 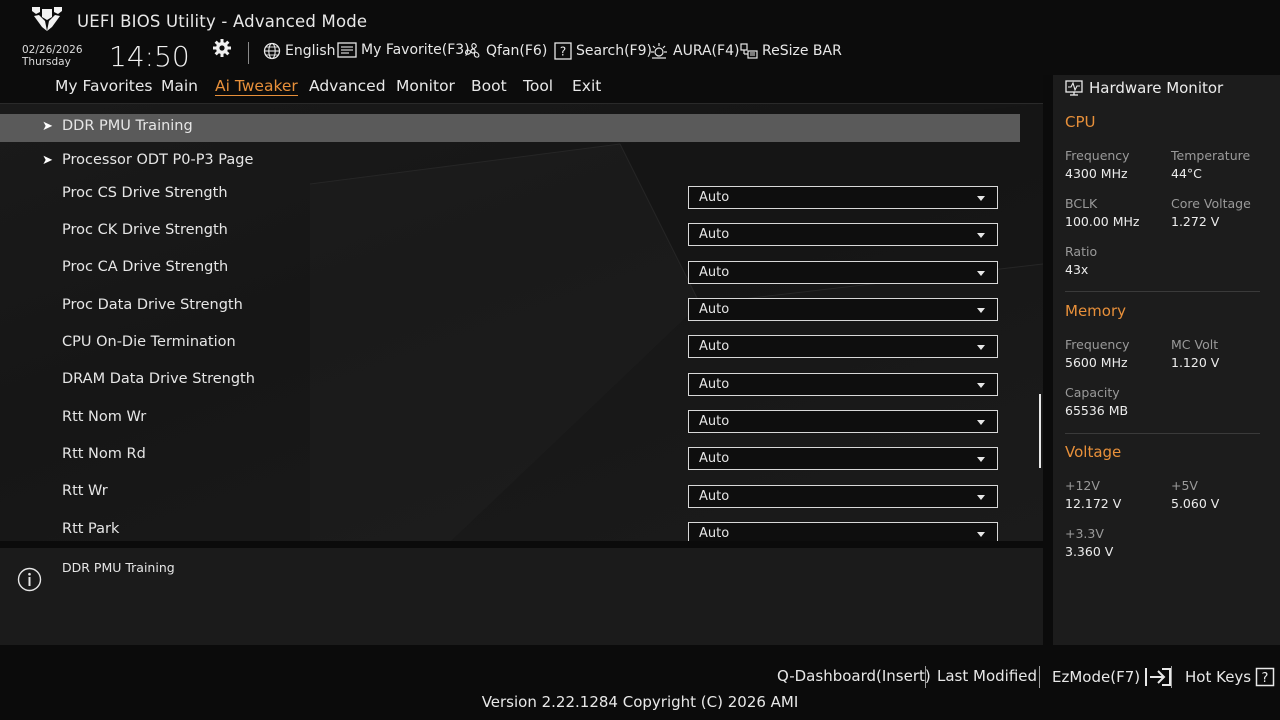 I want to click on setting-label: Rtt Nom Rd, so click(x=104, y=454).